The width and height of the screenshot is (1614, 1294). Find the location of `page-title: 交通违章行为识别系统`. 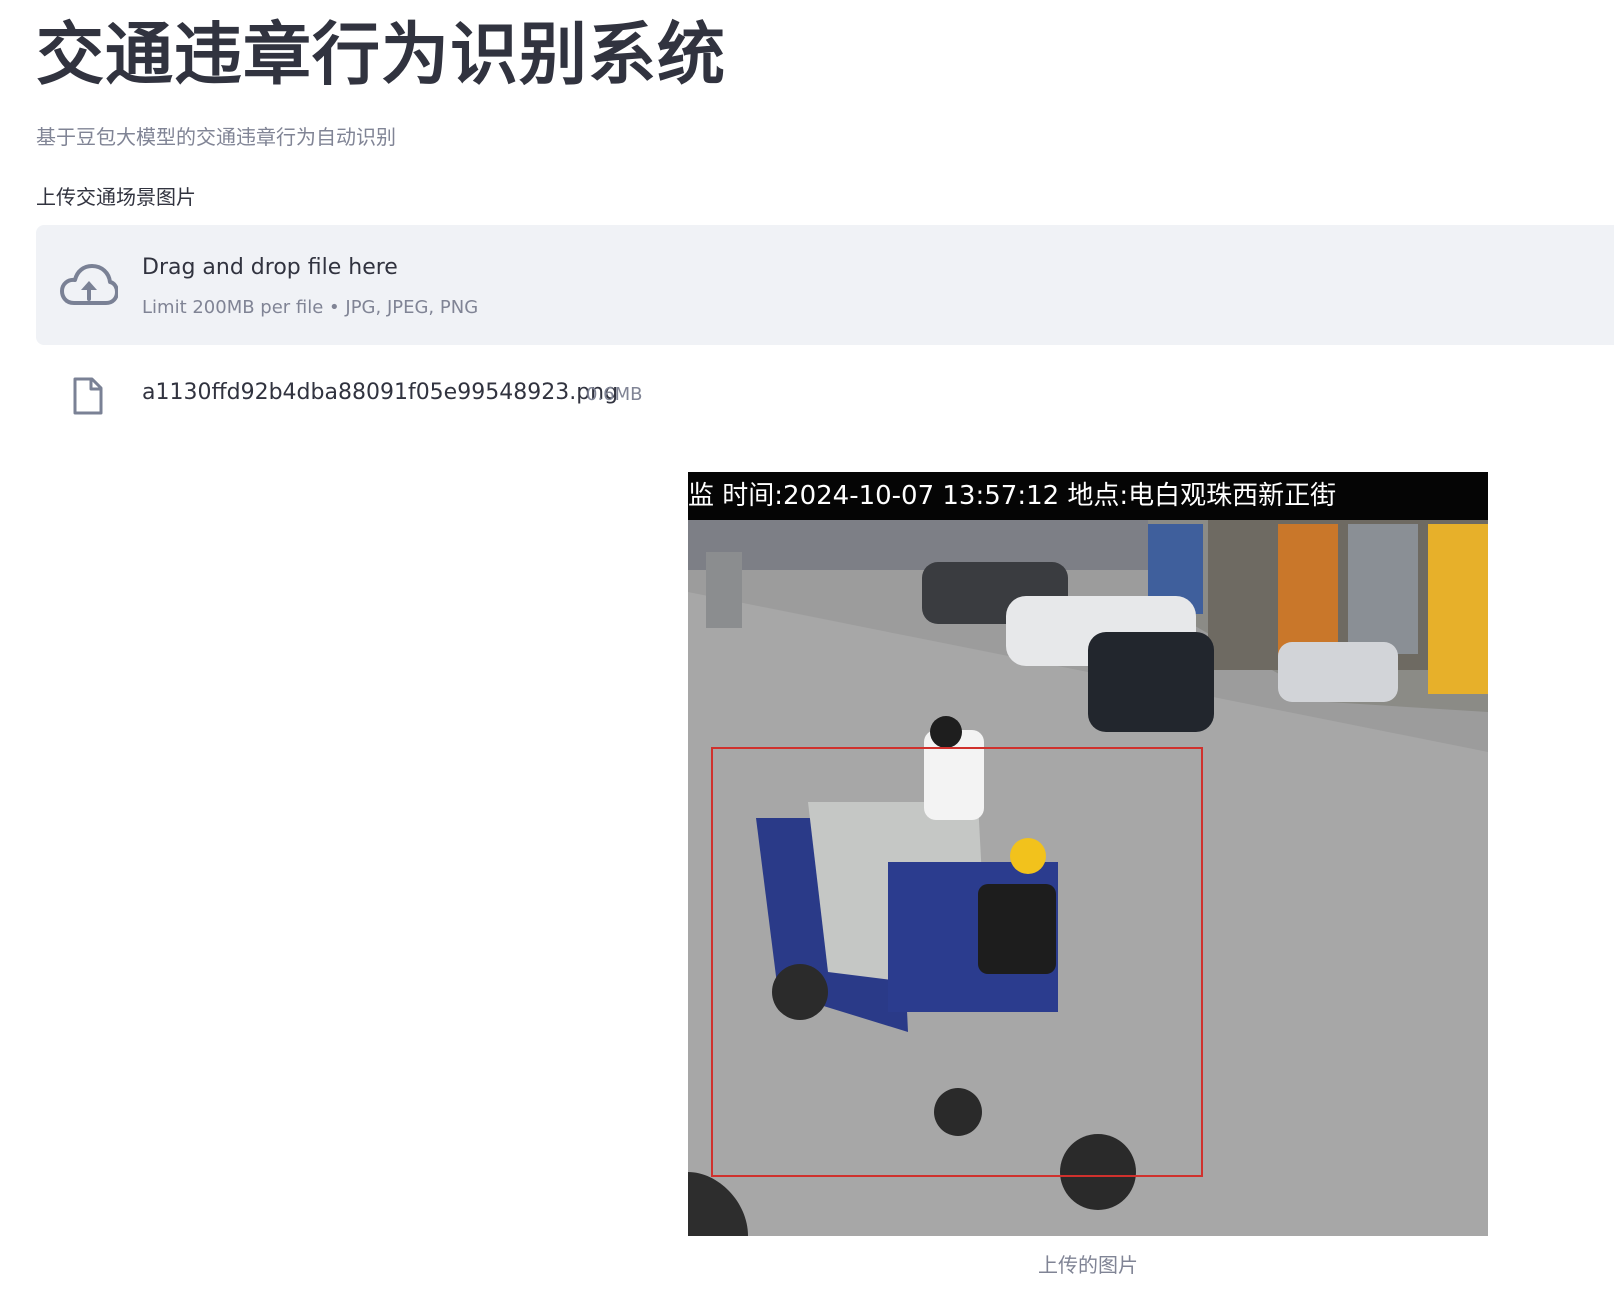

page-title: 交通违章行为识别系统 is located at coordinates (381, 55).